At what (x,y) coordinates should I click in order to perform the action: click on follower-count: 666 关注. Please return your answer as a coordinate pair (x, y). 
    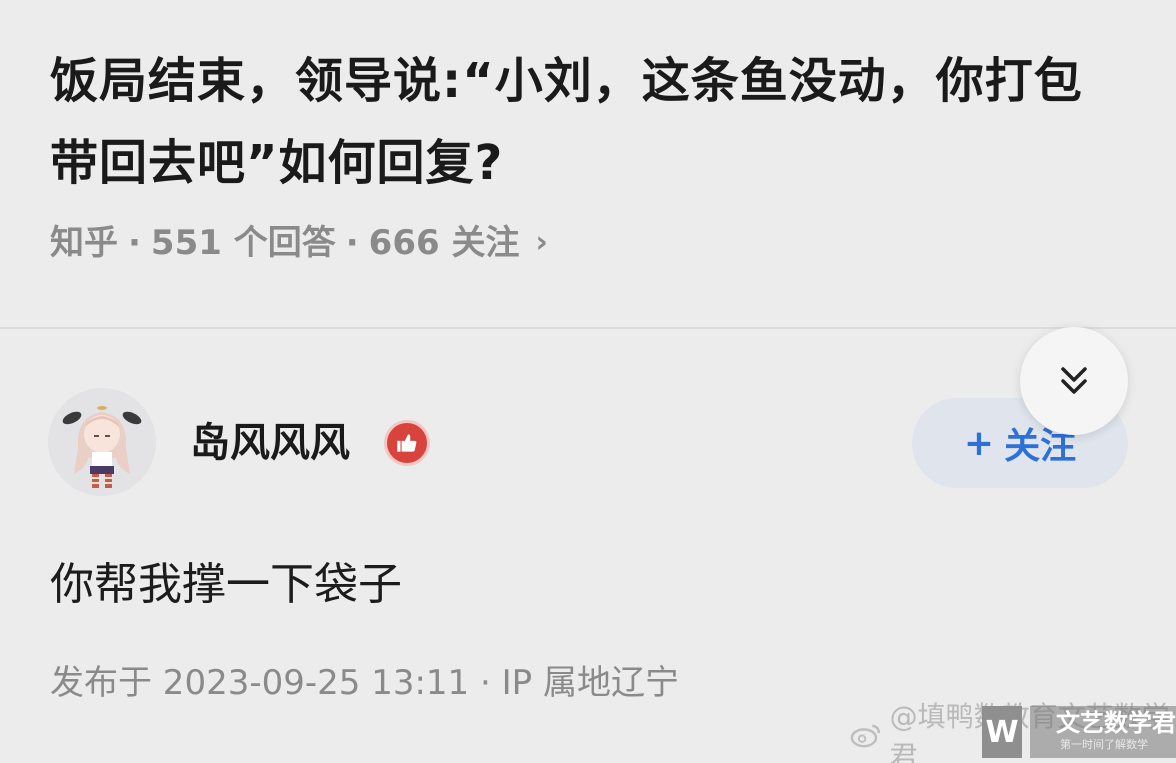
    Looking at the image, I should click on (444, 243).